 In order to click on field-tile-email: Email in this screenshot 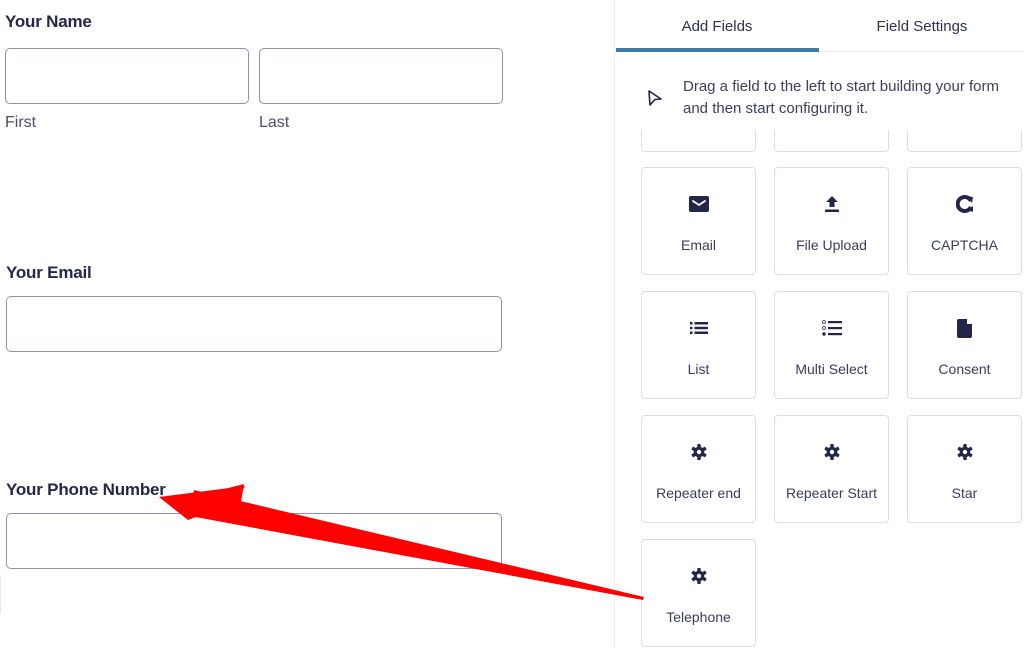, I will do `click(698, 221)`.